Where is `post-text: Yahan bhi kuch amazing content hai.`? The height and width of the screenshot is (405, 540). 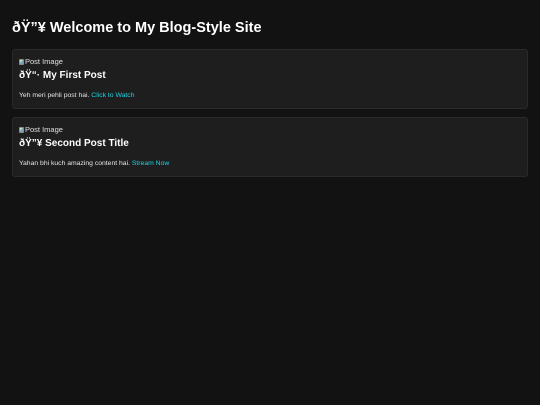 post-text: Yahan bhi kuch amazing content hai. is located at coordinates (74, 163).